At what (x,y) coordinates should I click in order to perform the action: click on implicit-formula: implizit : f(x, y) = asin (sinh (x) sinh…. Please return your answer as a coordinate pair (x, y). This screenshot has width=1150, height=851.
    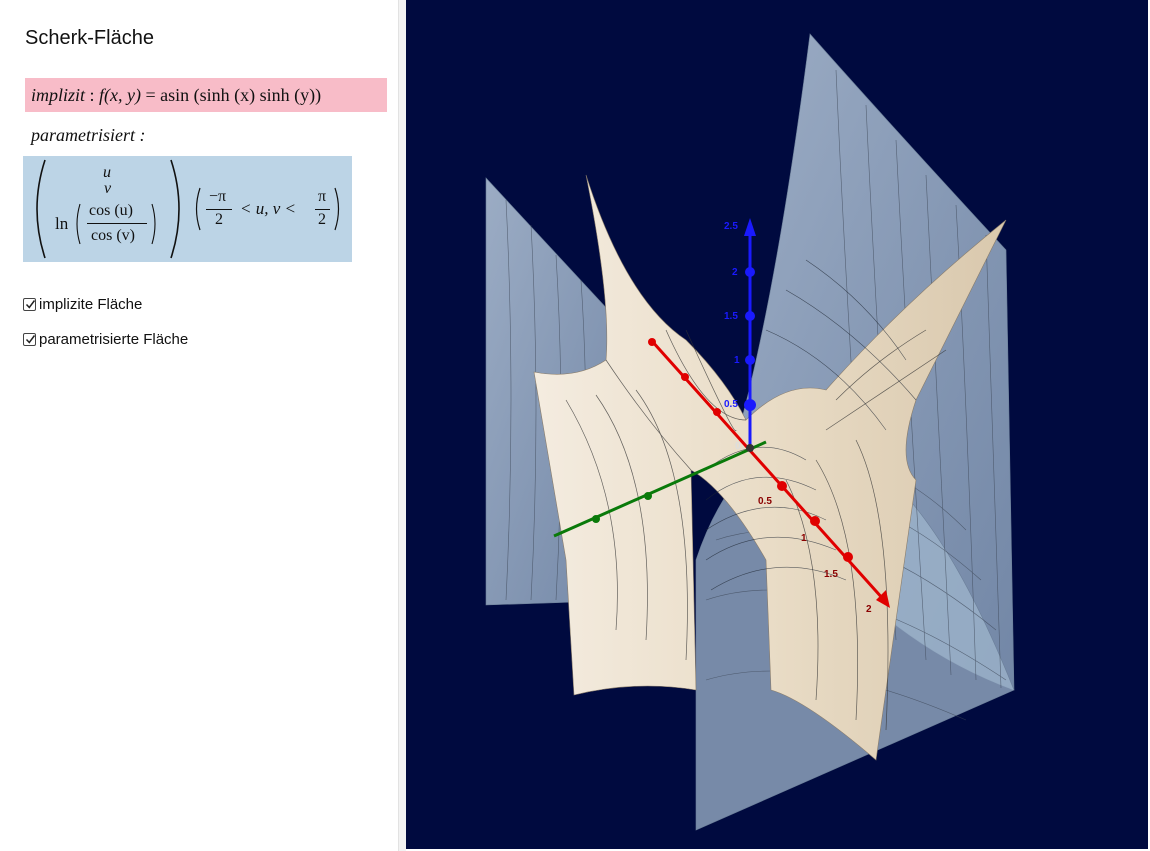
    Looking at the image, I should click on (206, 95).